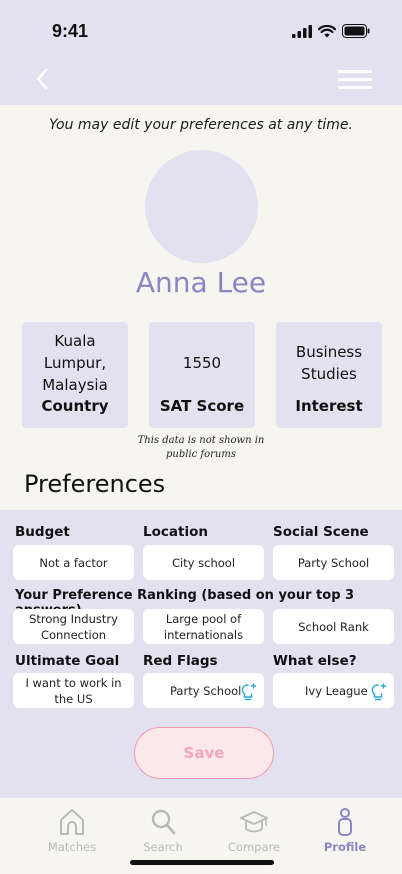  Describe the element at coordinates (72, 822) in the screenshot. I see `home-icon` at that location.